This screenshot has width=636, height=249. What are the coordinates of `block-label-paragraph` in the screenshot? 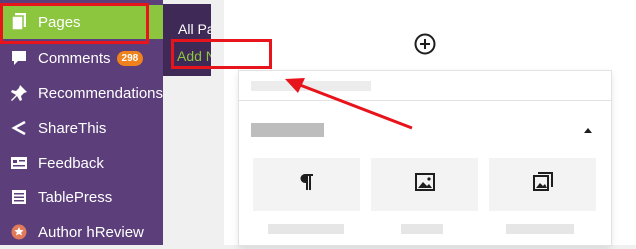 It's located at (306, 229).